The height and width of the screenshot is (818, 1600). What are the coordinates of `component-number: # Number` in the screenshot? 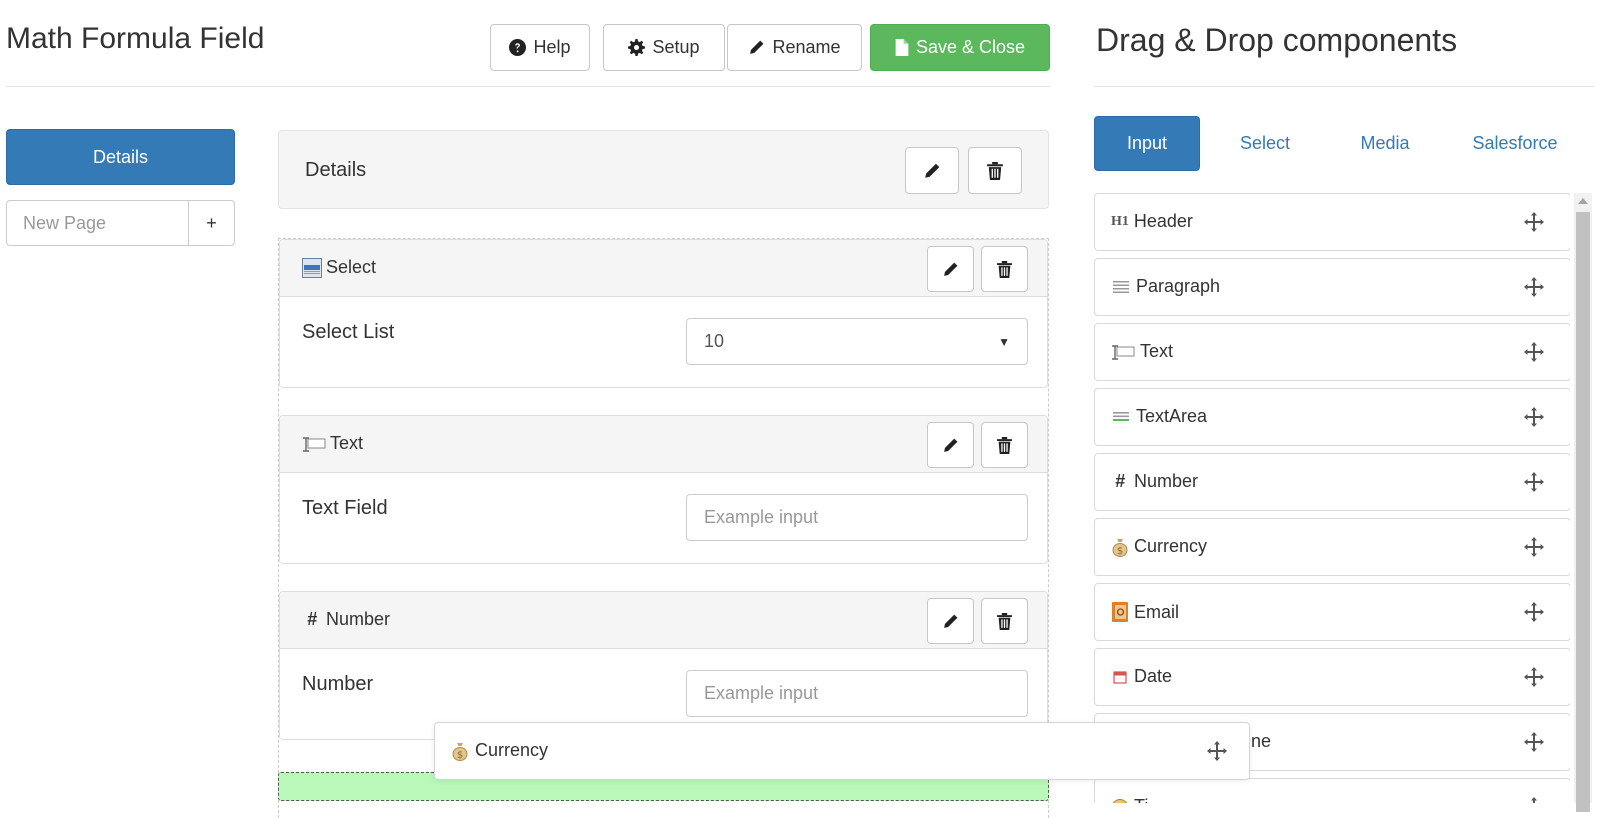 It's located at (1332, 482).